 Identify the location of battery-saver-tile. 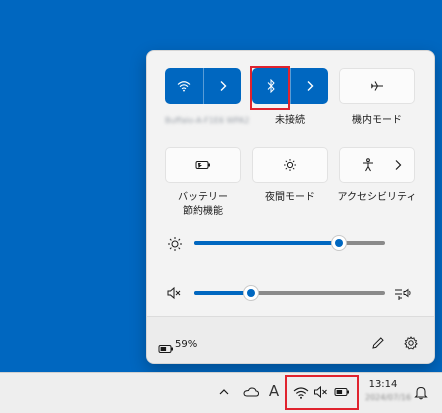
(203, 165).